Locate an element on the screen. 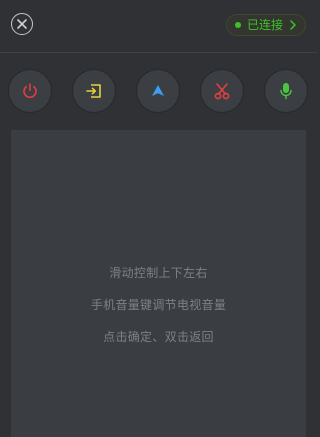 This screenshot has width=320, height=437. connection-status-label: 已连接 is located at coordinates (264, 25).